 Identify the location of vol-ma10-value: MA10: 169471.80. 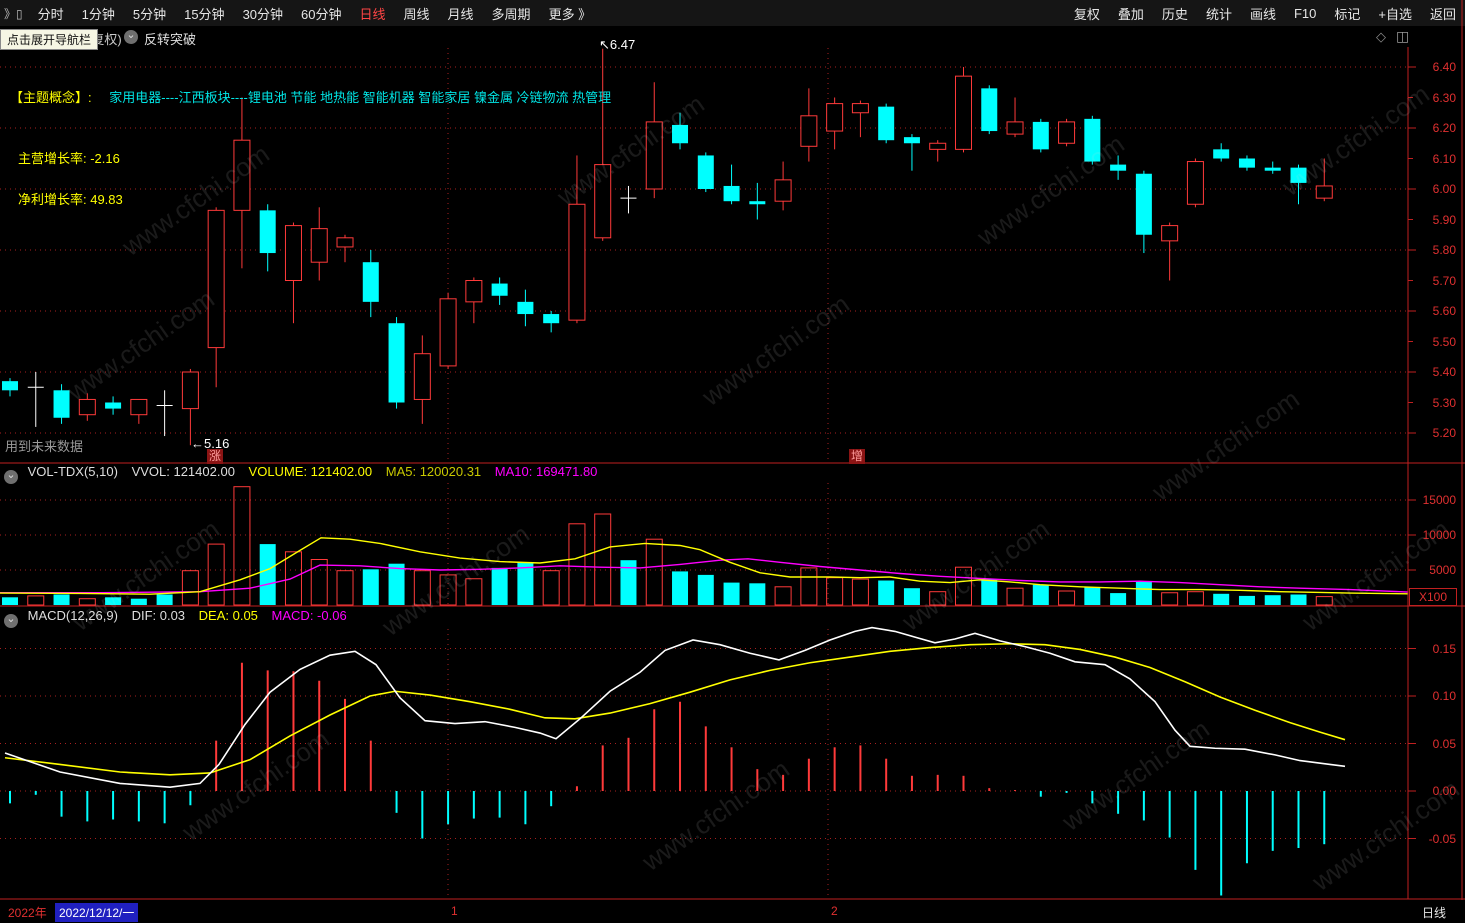
(546, 471).